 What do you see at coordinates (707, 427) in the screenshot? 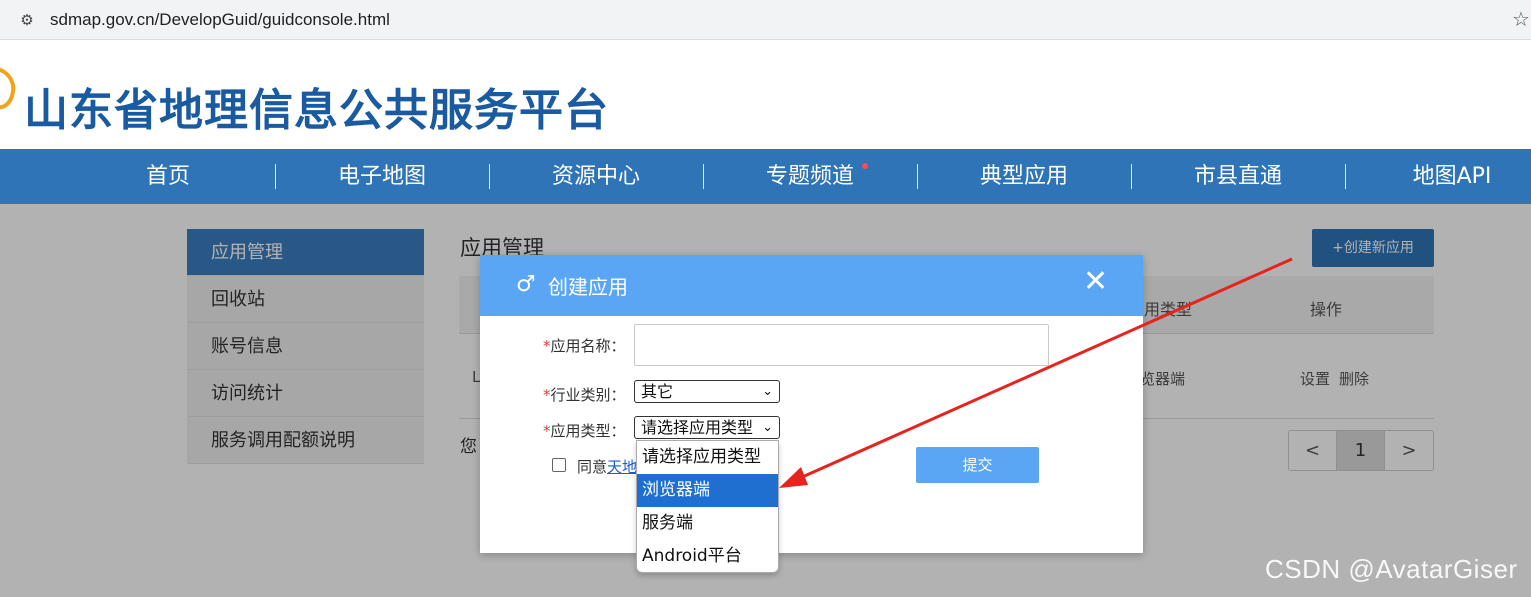
I see `app-type-select: 请选择应用类型 ⌄` at bounding box center [707, 427].